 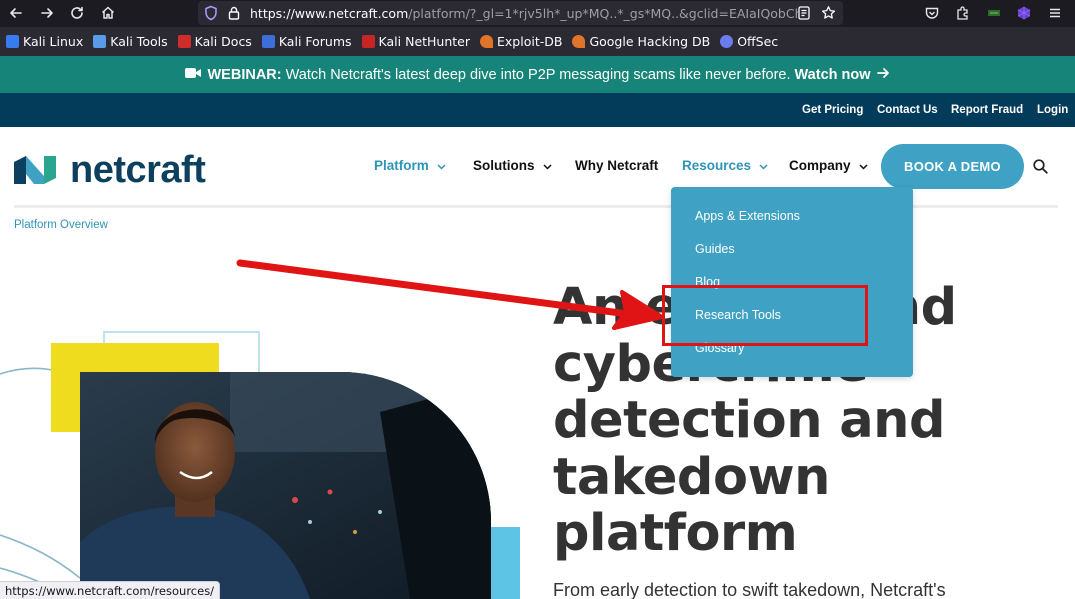 What do you see at coordinates (424, 41) in the screenshot?
I see `bookmark-label: Kali NetHunter` at bounding box center [424, 41].